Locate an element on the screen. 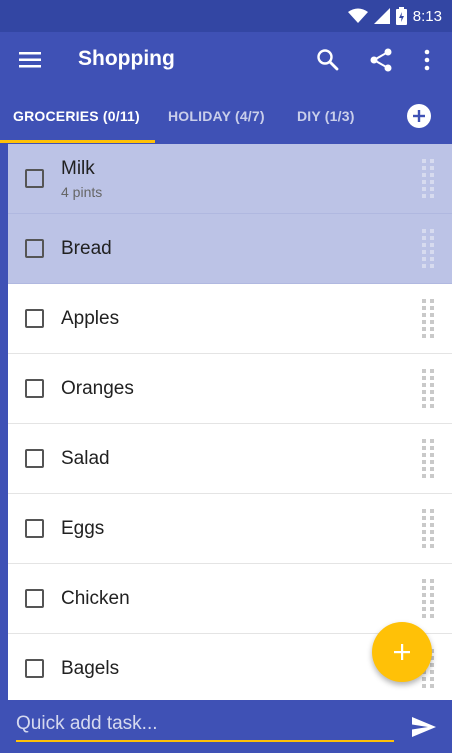 The image size is (452, 753). quick-add-bar is located at coordinates (226, 726).